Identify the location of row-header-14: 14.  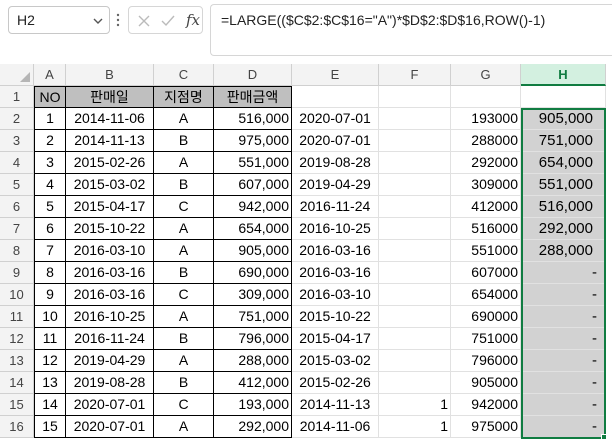
(17, 383).